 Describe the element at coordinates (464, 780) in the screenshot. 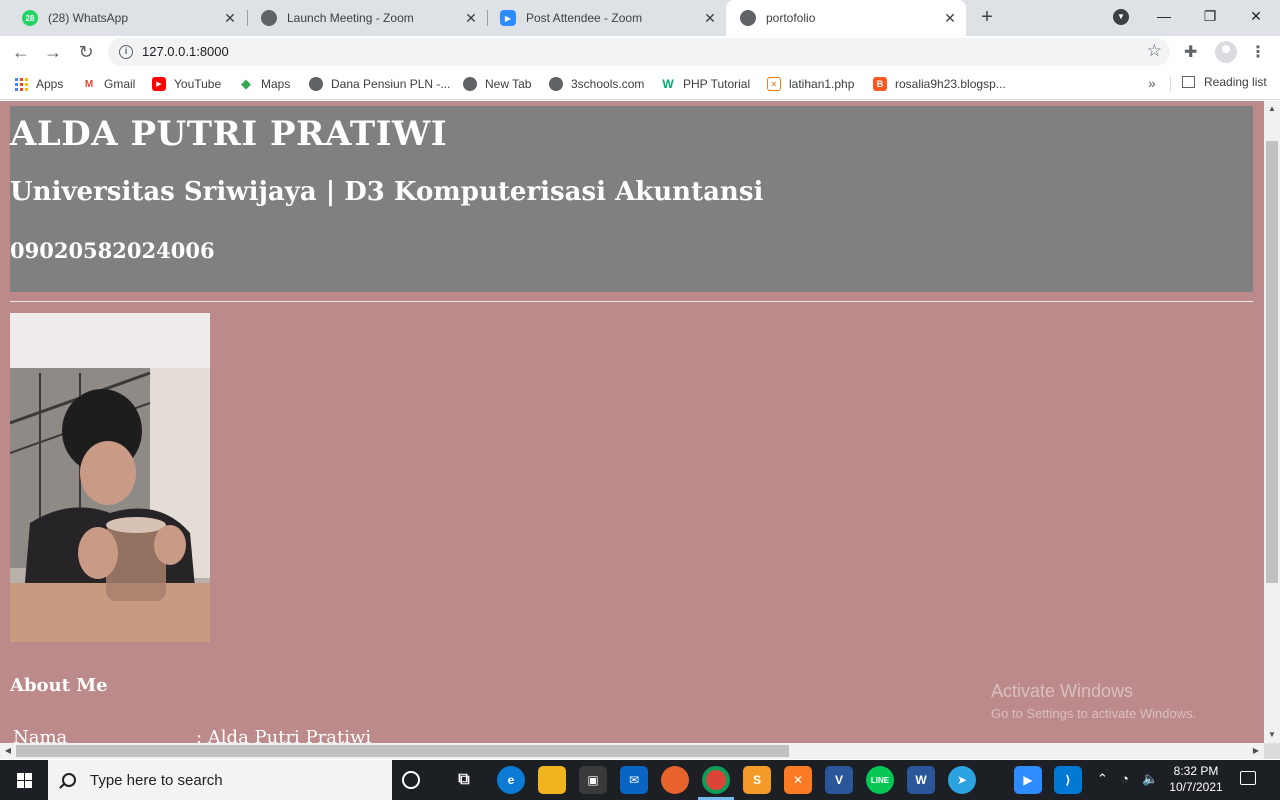

I see `task-view-icon: ⧉` at that location.